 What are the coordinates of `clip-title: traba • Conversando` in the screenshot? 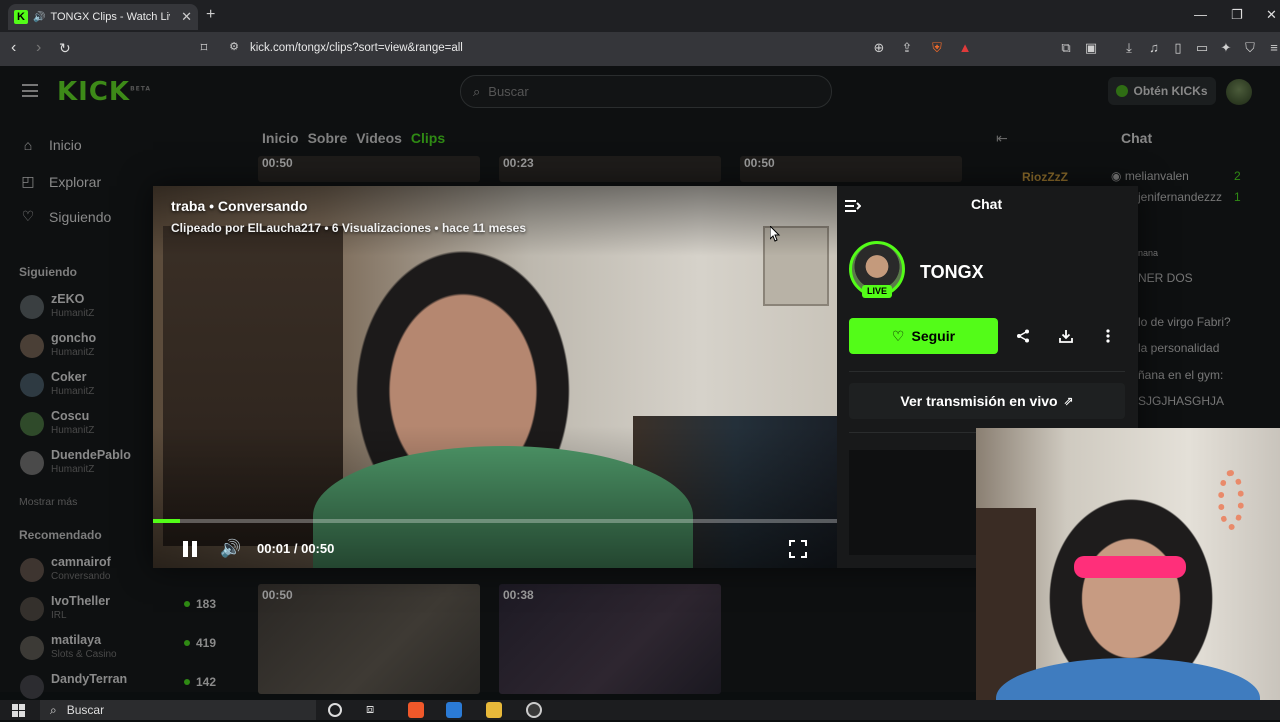 It's located at (239, 206).